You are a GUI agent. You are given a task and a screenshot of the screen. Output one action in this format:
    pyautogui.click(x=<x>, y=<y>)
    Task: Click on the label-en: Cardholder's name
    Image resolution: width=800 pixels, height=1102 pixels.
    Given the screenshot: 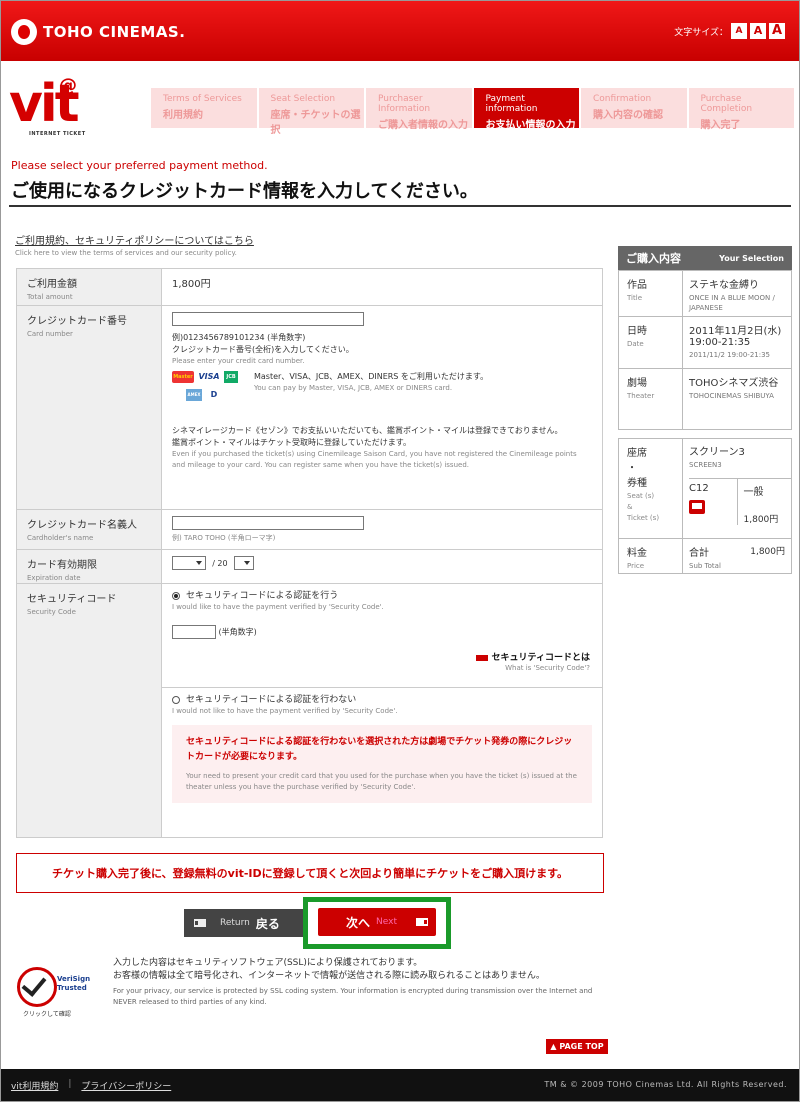 What is the action you would take?
    pyautogui.click(x=60, y=538)
    